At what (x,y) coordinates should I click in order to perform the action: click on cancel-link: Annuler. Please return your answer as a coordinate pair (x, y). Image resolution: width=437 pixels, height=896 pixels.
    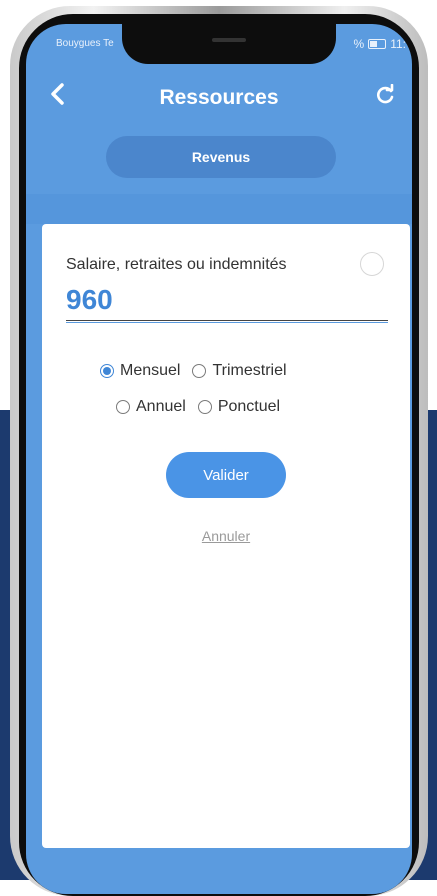
    Looking at the image, I should click on (226, 536).